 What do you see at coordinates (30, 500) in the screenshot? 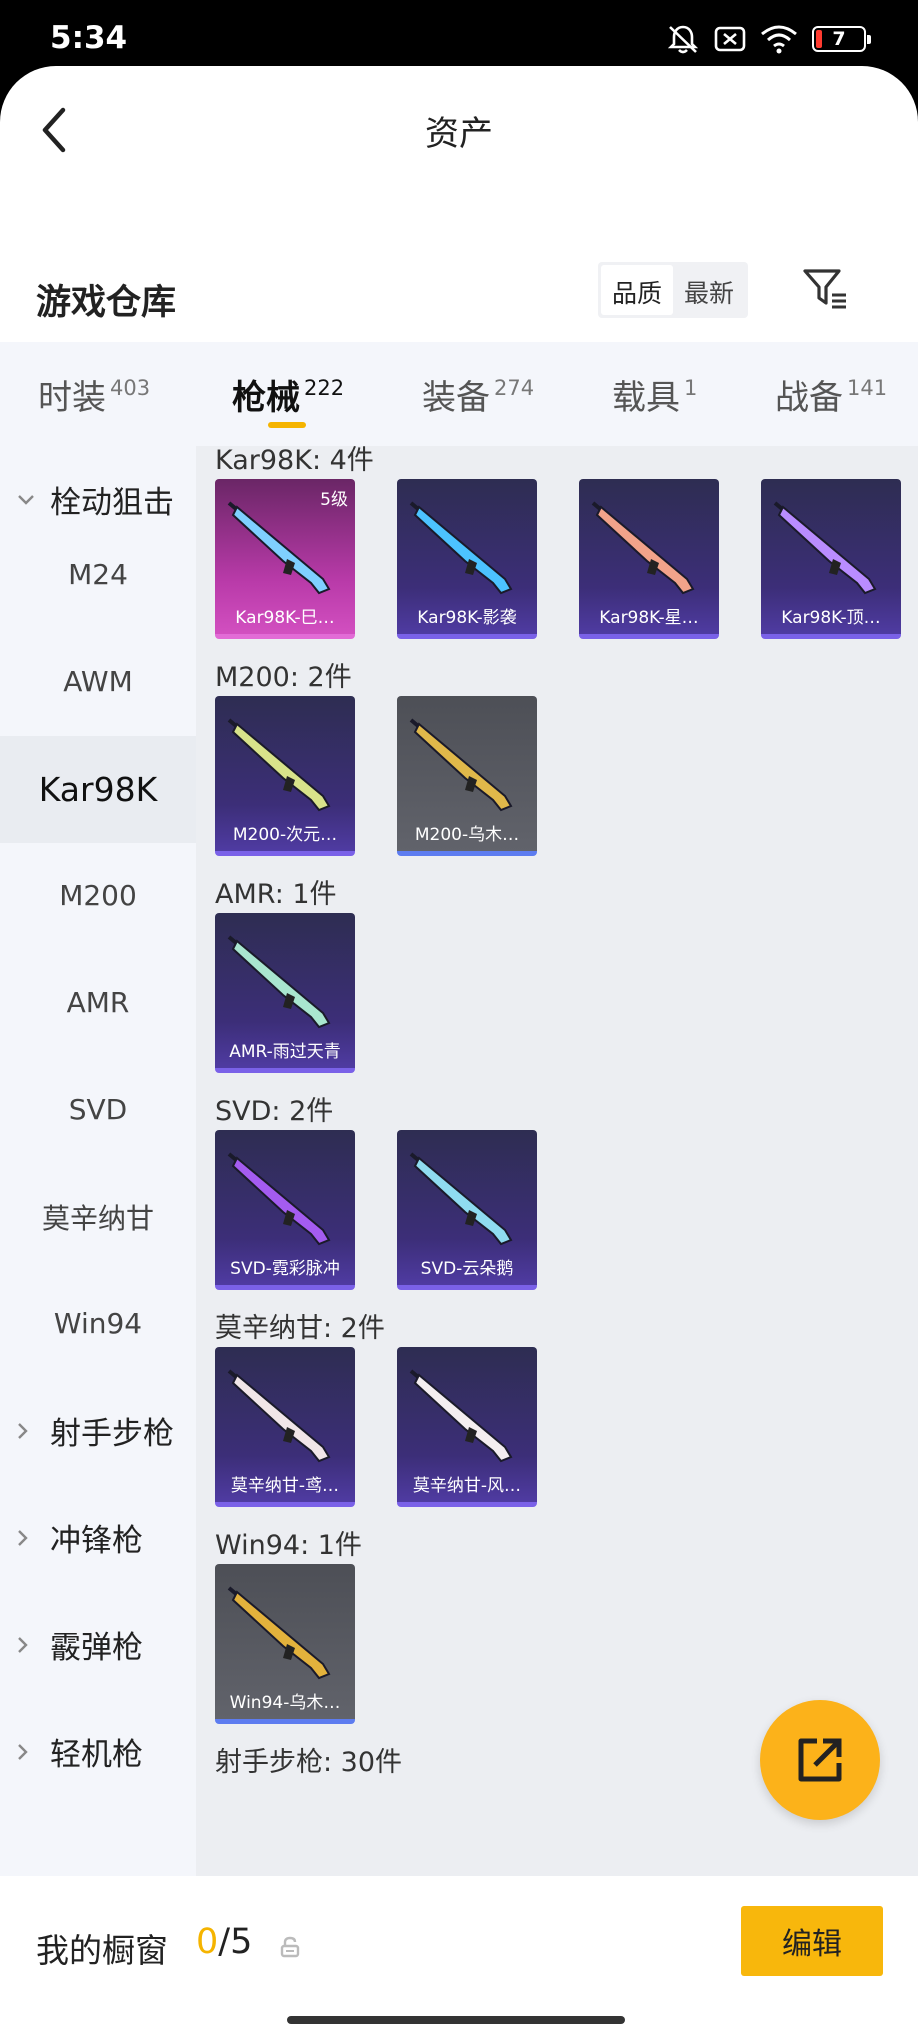
I see `chevron-down-icon` at bounding box center [30, 500].